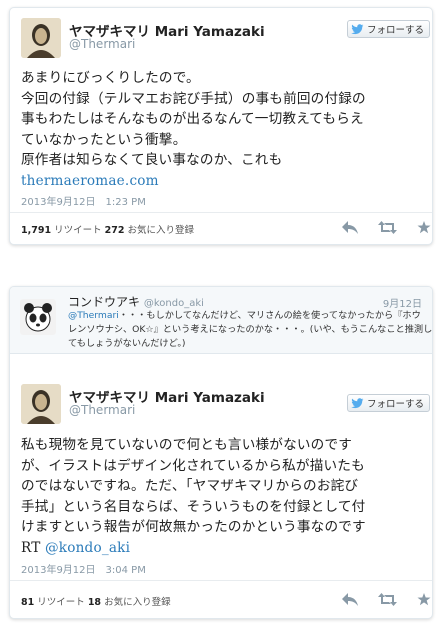  Describe the element at coordinates (269, 315) in the screenshot. I see `reply-text-line: ・・・もしかしてなんだけど、マリさんの絵を使ってなかったから『ホウ` at that location.